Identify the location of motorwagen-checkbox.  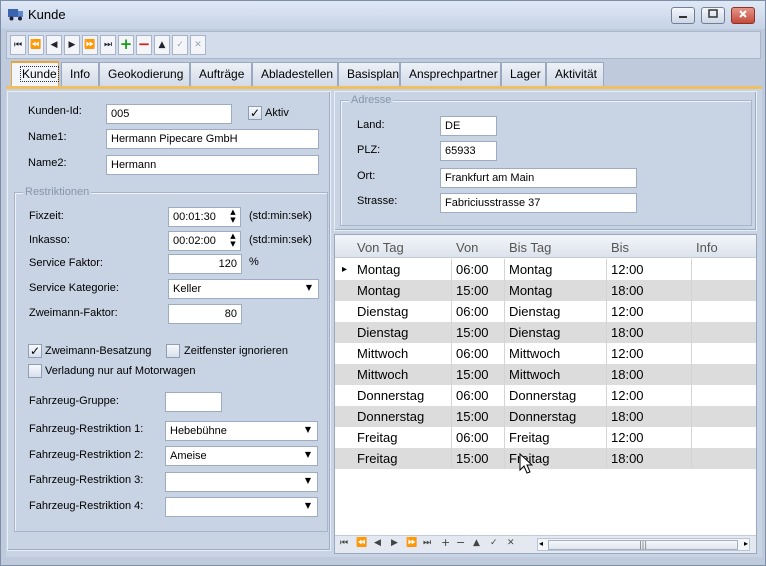
(35, 371).